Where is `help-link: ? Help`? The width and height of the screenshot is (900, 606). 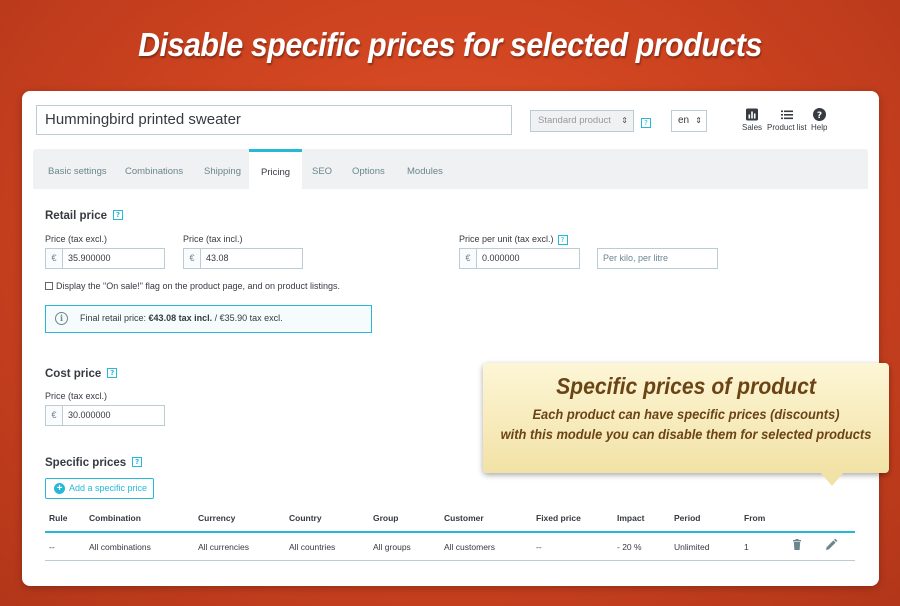 help-link: ? Help is located at coordinates (819, 120).